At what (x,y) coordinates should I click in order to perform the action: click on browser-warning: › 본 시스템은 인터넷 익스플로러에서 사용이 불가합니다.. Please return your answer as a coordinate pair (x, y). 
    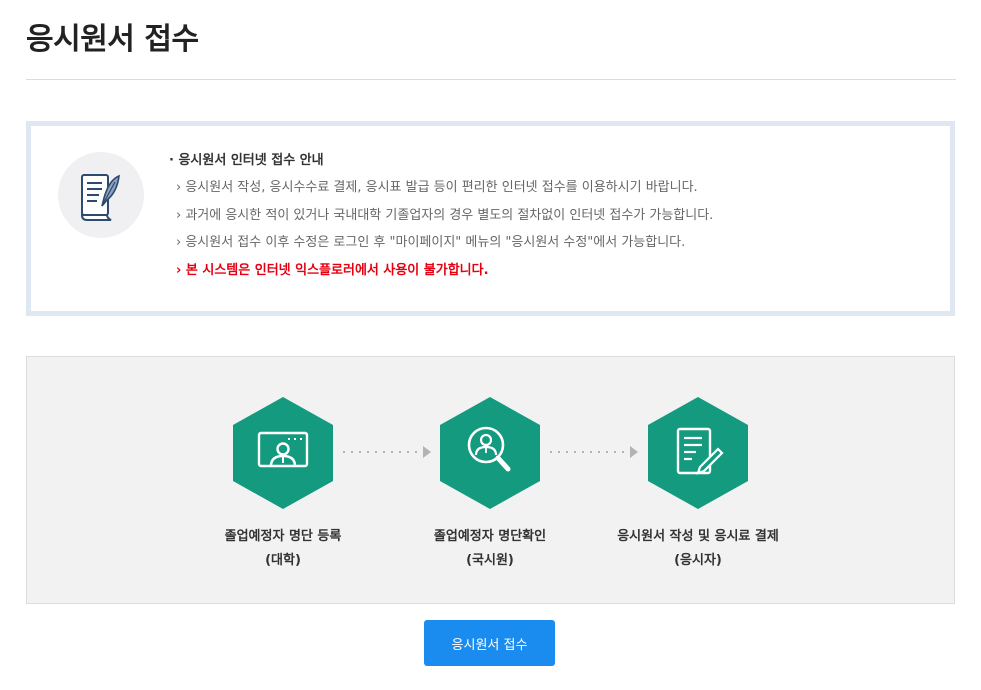
    Looking at the image, I should click on (332, 270).